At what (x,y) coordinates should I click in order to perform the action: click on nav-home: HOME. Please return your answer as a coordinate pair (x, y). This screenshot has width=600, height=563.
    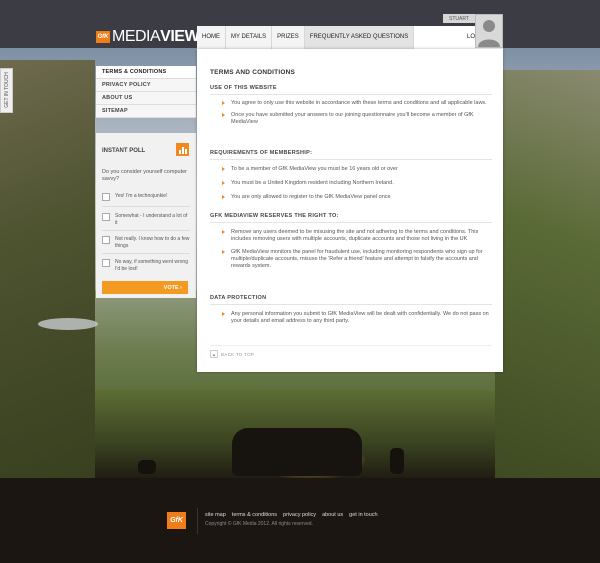
    Looking at the image, I should click on (211, 37).